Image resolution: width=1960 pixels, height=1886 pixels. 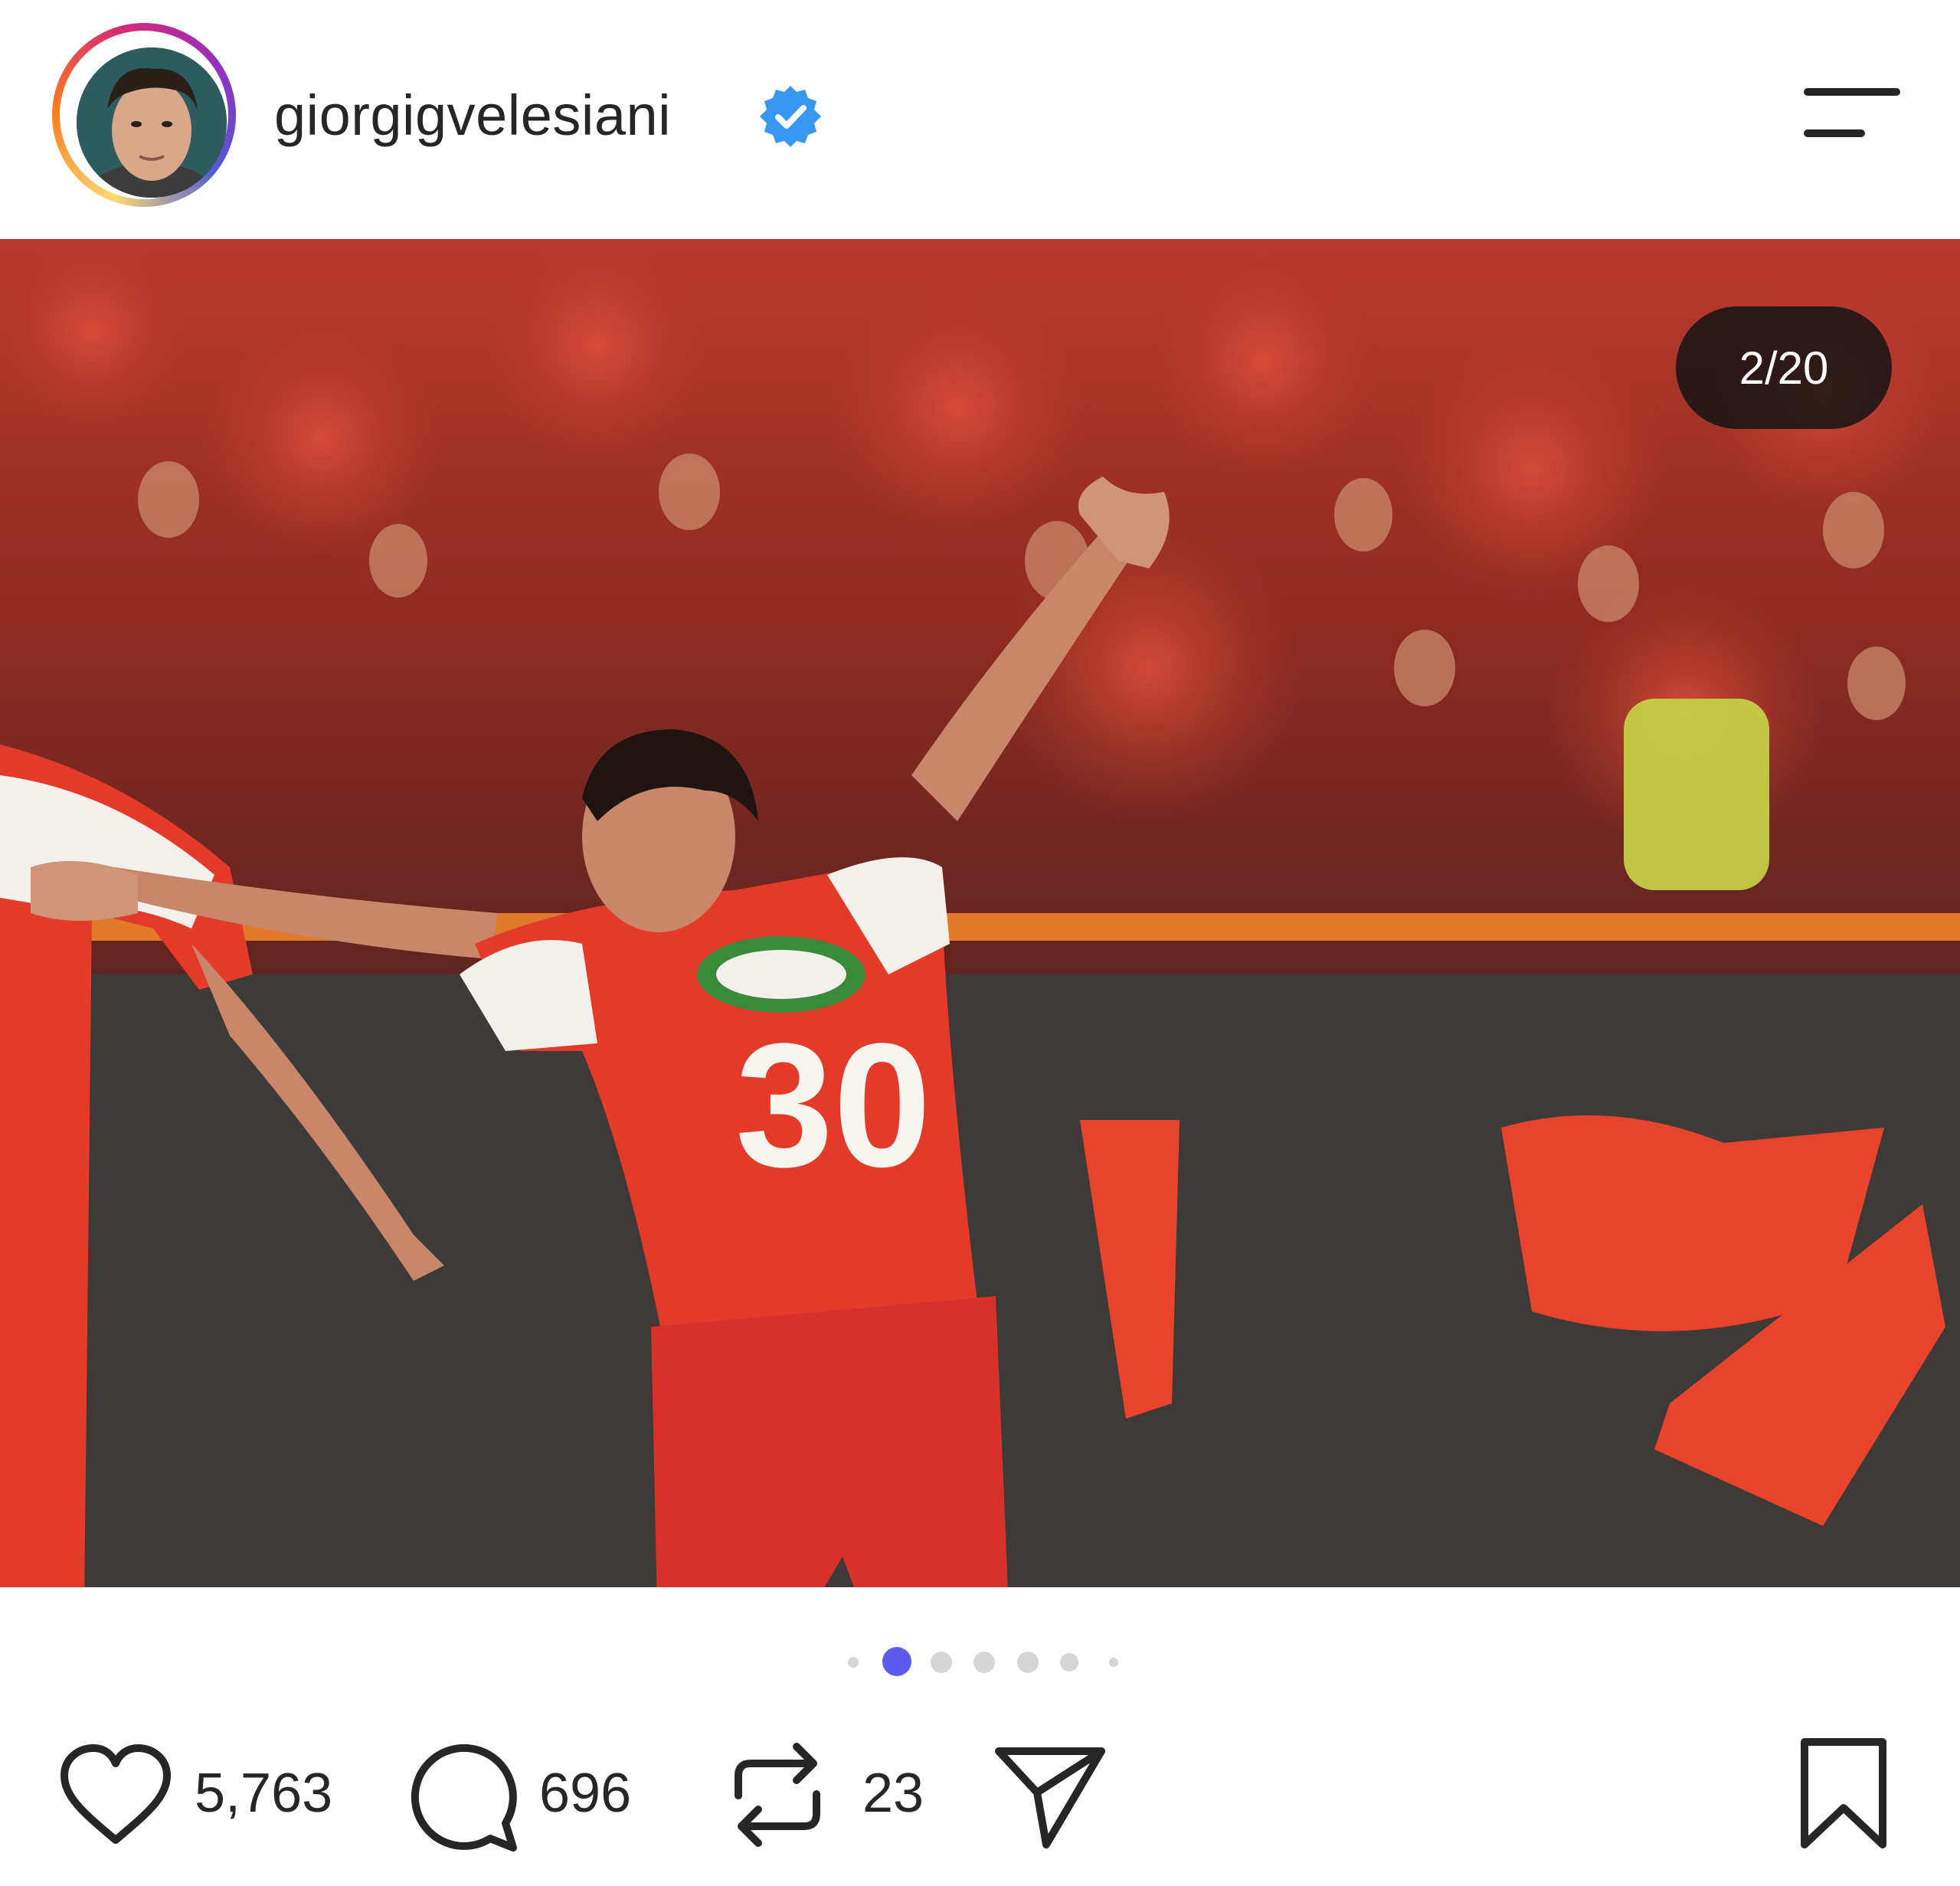 I want to click on likes-count: 5,763, so click(x=263, y=1793).